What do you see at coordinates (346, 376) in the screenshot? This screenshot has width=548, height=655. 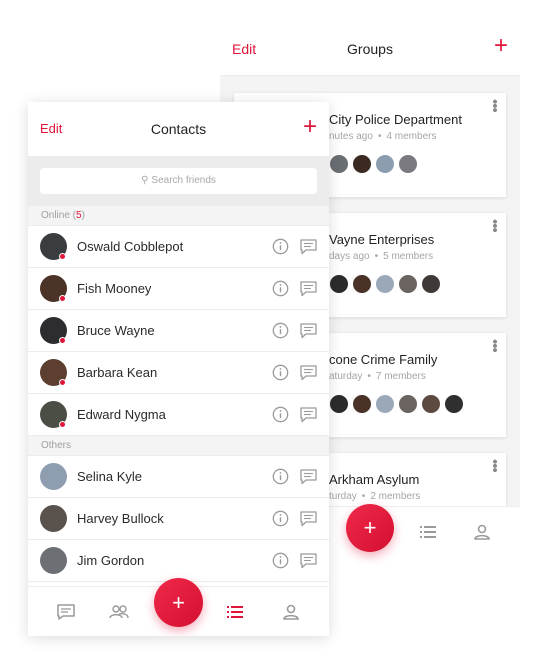 I see `group-time: aturday` at bounding box center [346, 376].